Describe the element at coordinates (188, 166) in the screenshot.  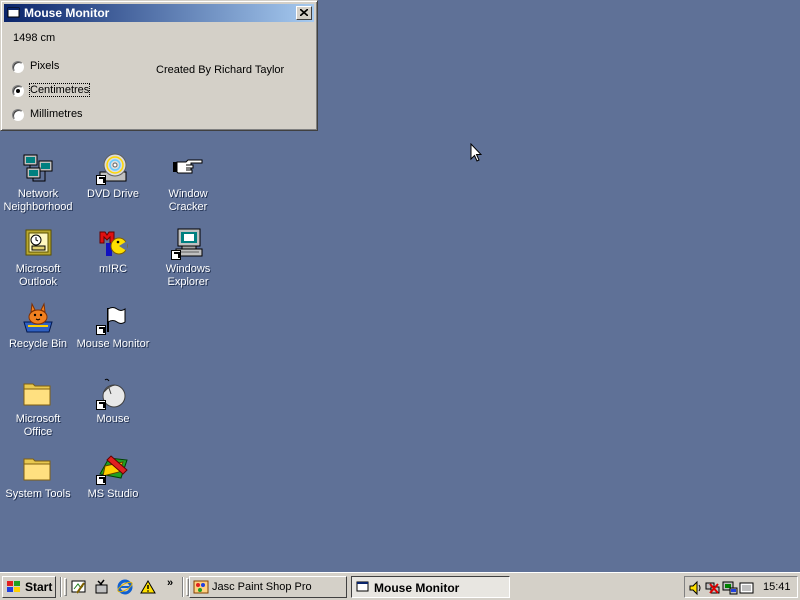
I see `pointing-hand-icon` at that location.